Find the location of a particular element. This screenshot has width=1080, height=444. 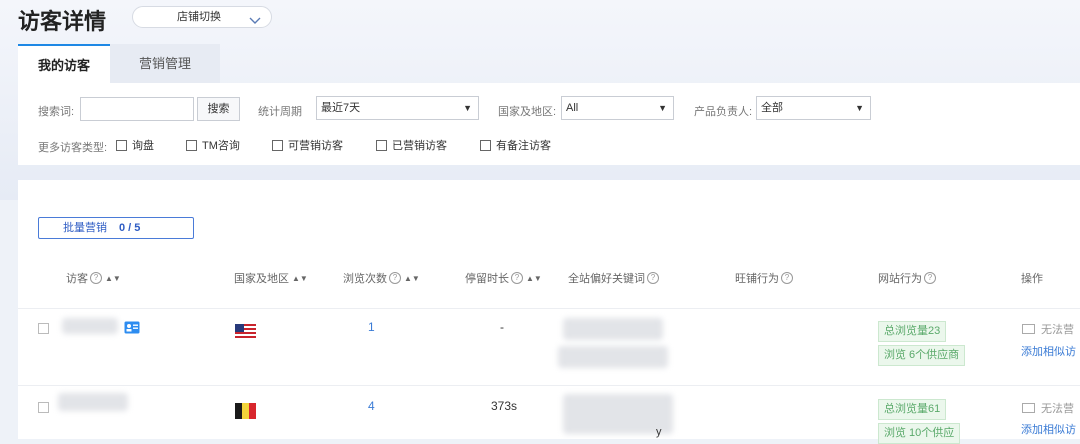

period-value: 最近7天 is located at coordinates (341, 108).